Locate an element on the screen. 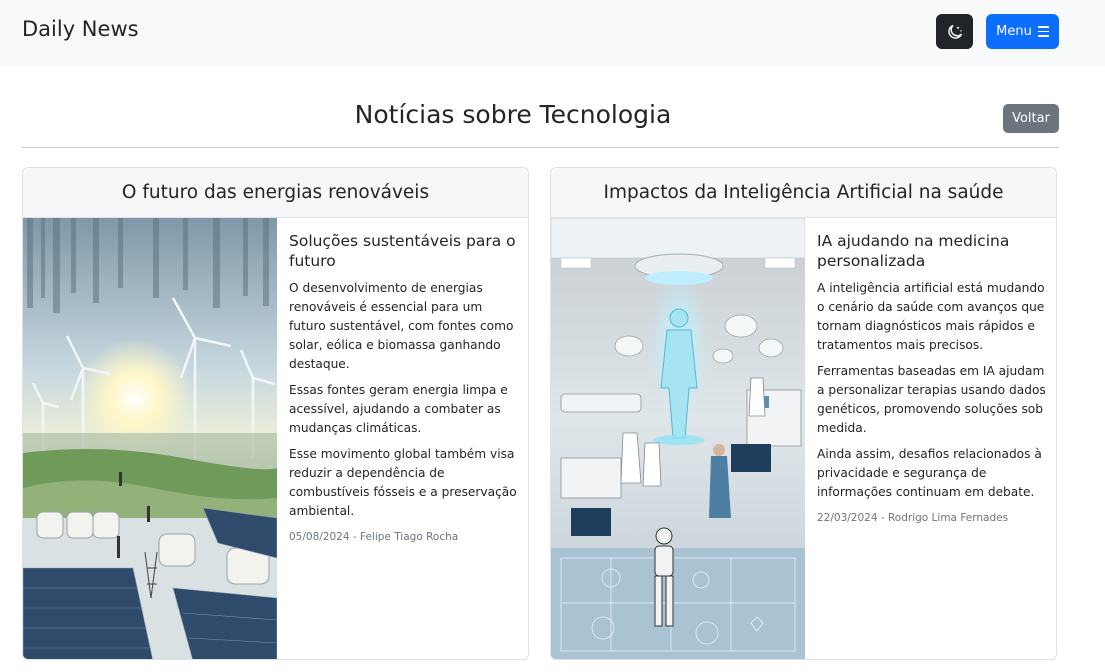  back-button: Voltar is located at coordinates (1031, 118).